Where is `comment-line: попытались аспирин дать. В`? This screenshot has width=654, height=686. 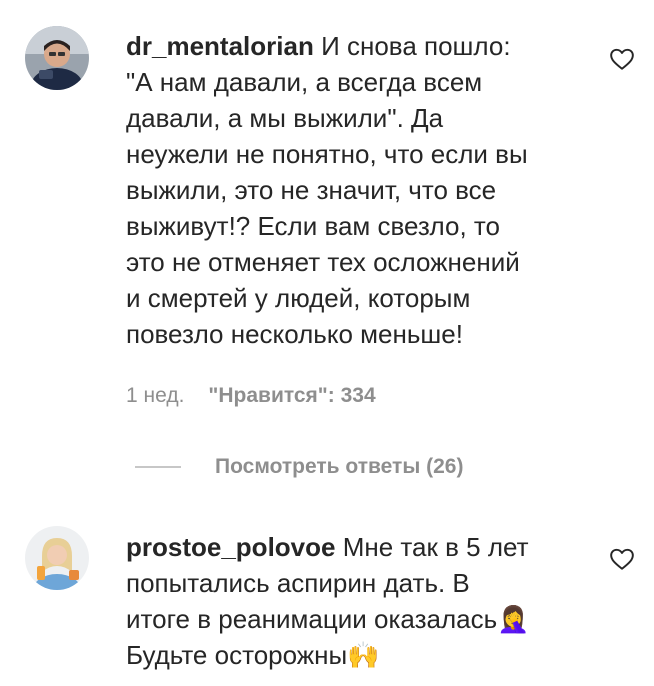 comment-line: попытались аспирин дать. В is located at coordinates (298, 583).